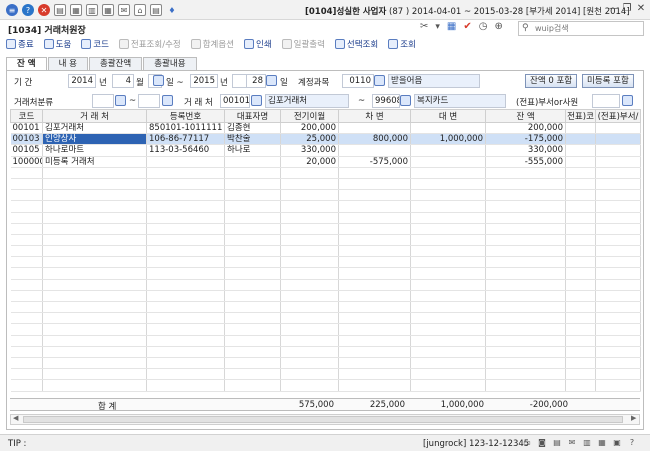  I want to click on view-button: 조회, so click(402, 44).